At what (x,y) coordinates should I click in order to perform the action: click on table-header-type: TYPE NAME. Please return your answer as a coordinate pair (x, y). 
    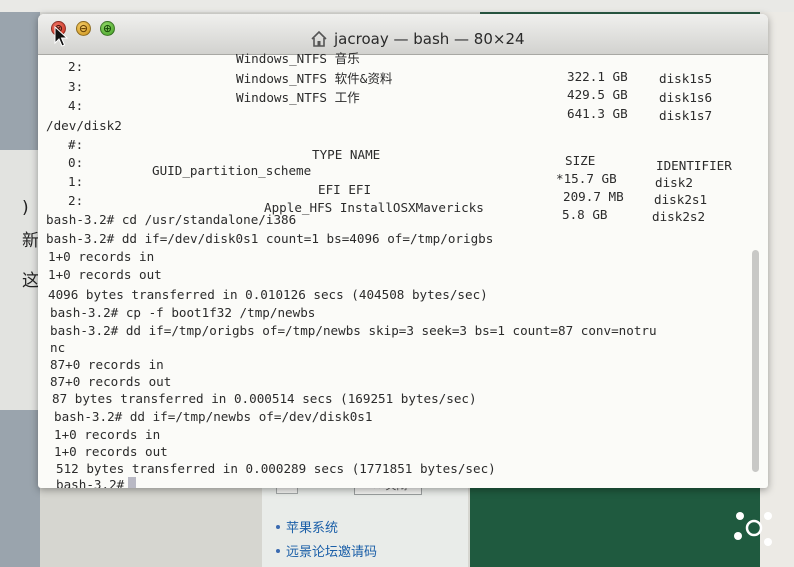
    Looking at the image, I should click on (346, 154).